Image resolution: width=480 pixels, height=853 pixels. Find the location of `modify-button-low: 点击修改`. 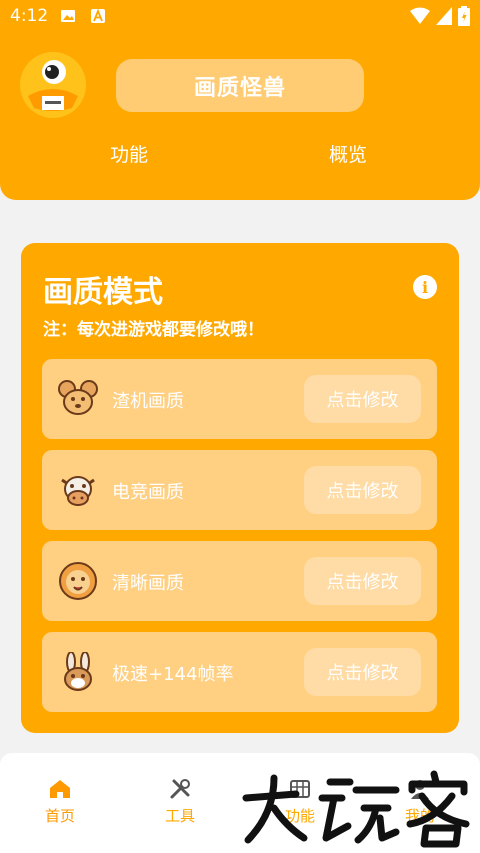

modify-button-low: 点击修改 is located at coordinates (362, 399).